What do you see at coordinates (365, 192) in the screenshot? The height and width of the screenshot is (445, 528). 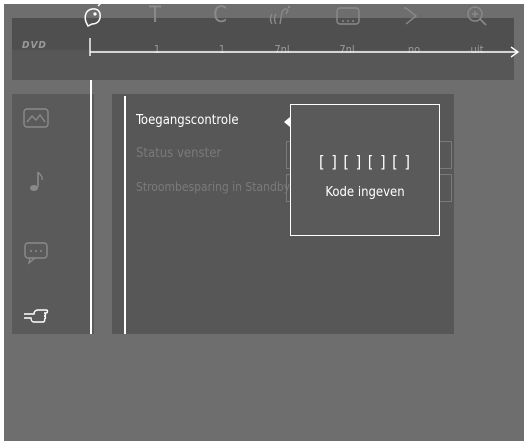 I see `pin-entry-prompt: Kode ingeven` at bounding box center [365, 192].